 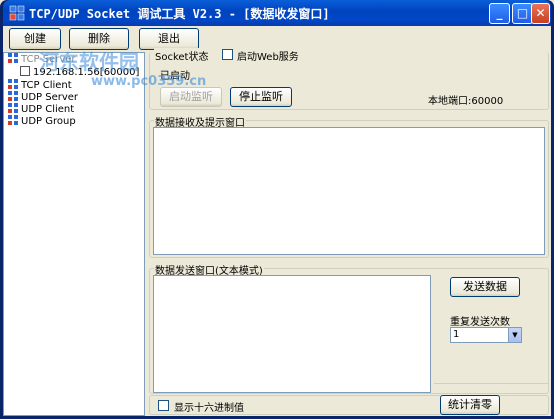 What do you see at coordinates (17, 13) in the screenshot?
I see `app-icon` at bounding box center [17, 13].